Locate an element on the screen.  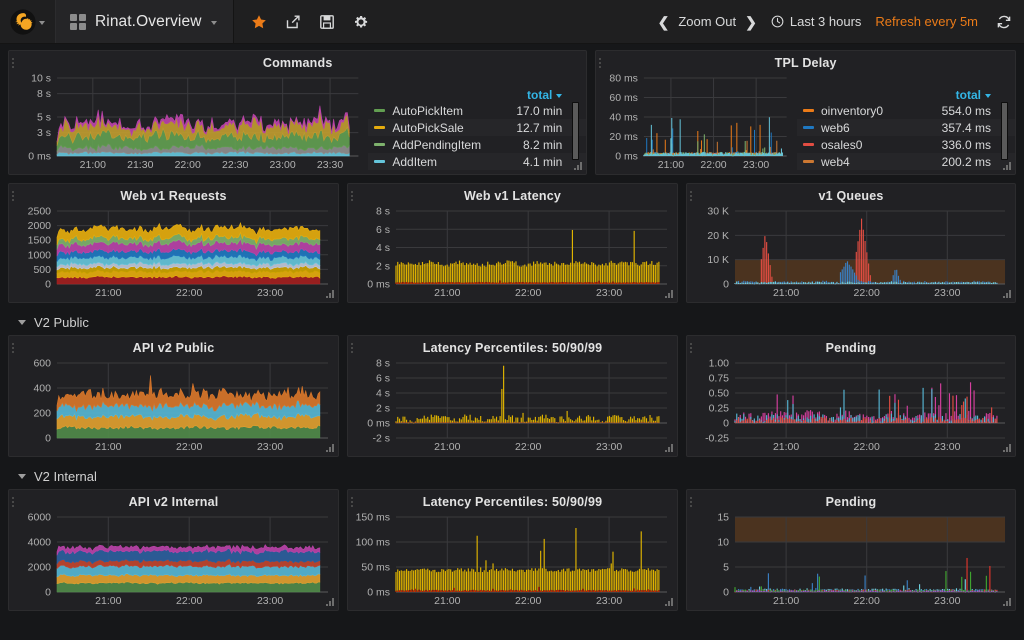
panel-title: Web v1 Requests is located at coordinates (173, 194).